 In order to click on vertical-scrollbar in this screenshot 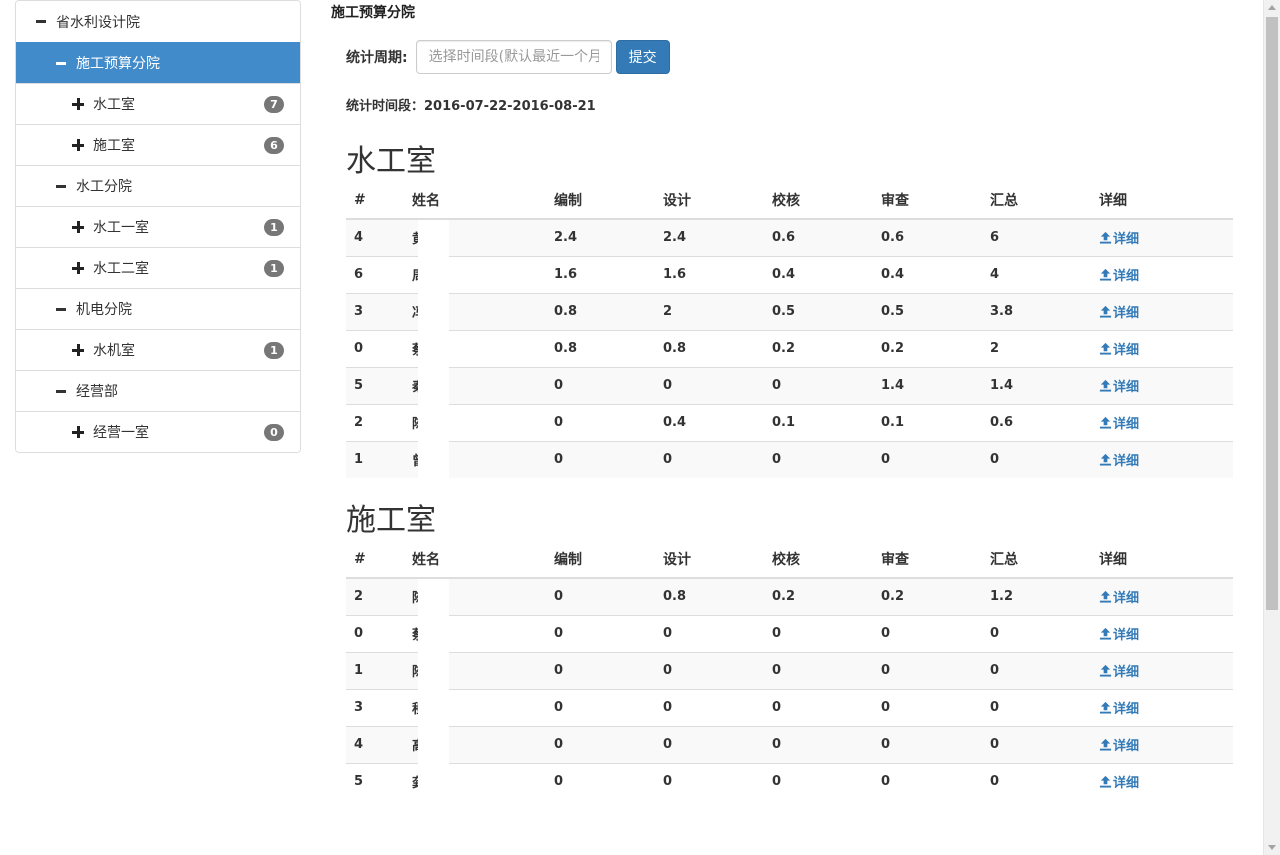, I will do `click(1271, 427)`.